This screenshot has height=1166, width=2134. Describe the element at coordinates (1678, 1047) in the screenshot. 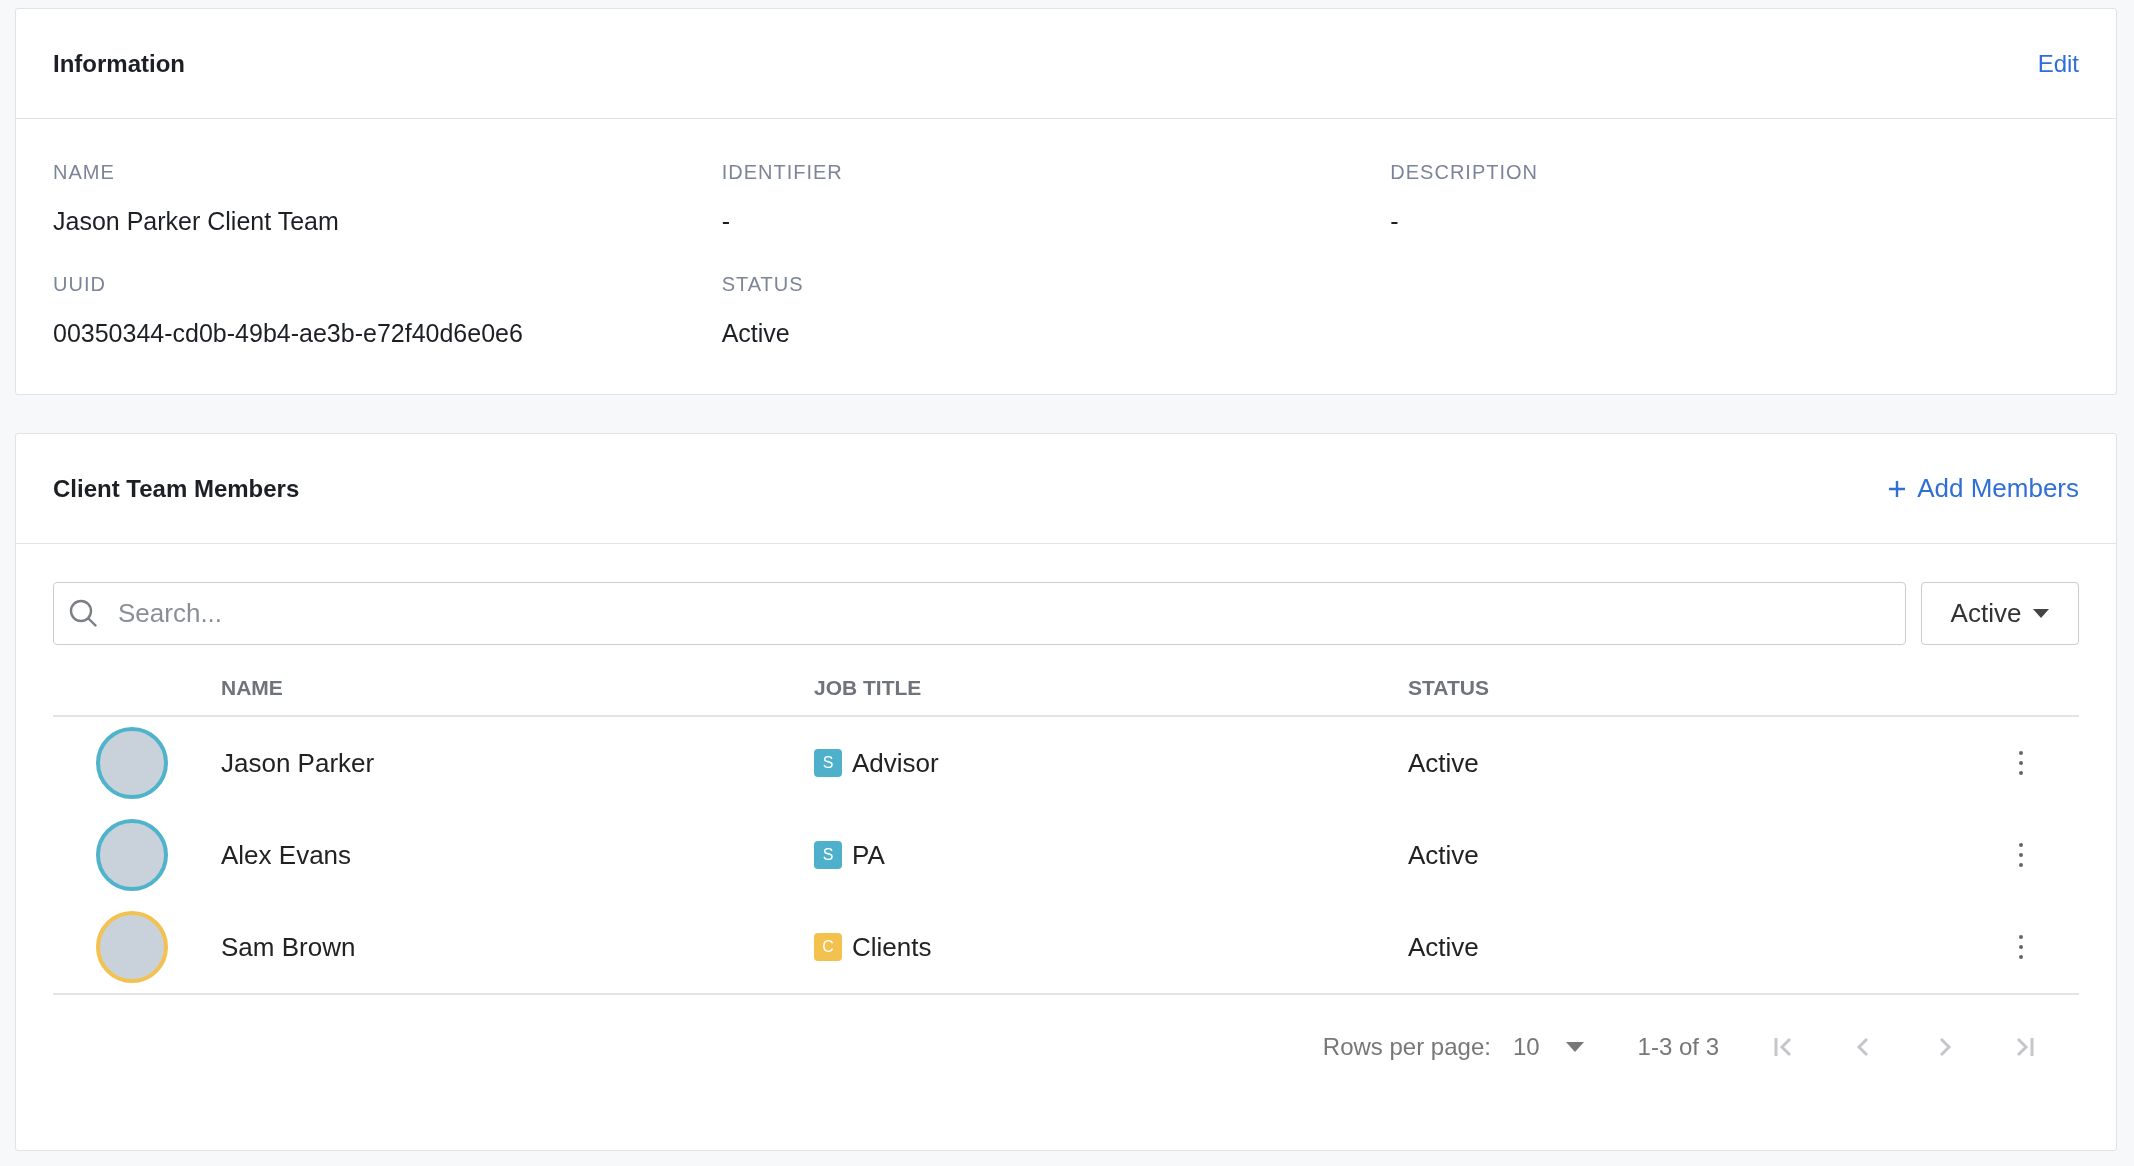

I see `page-range: 1-3 of 3` at that location.